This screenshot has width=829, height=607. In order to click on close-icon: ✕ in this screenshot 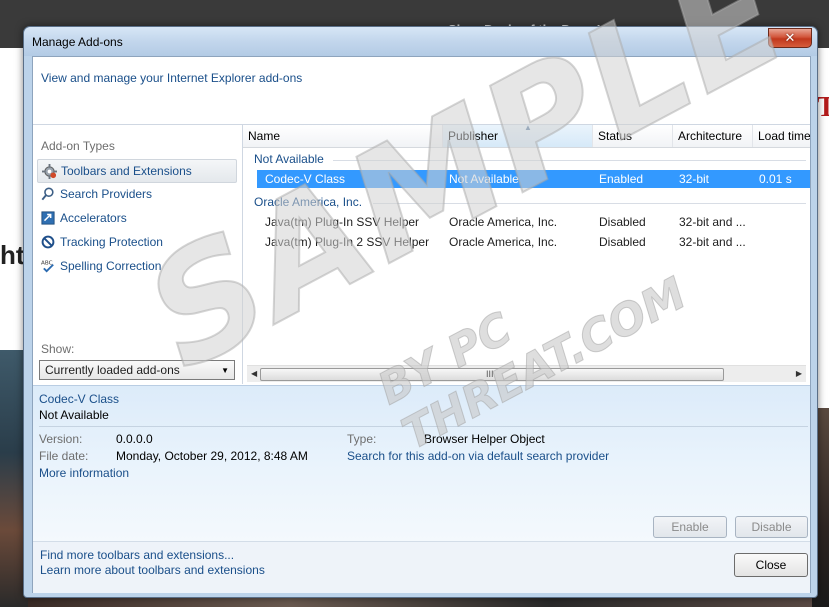, I will do `click(790, 38)`.